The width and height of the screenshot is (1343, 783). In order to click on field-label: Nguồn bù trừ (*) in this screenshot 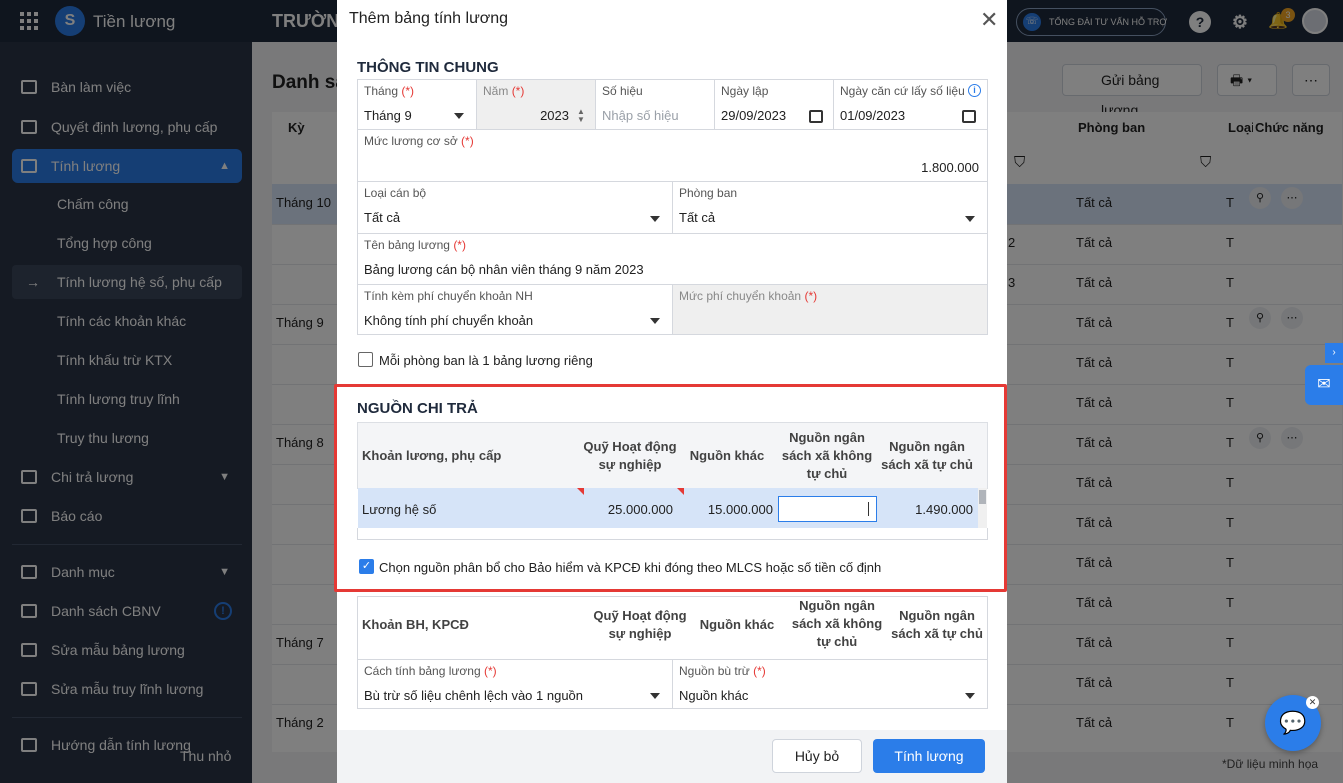, I will do `click(722, 671)`.